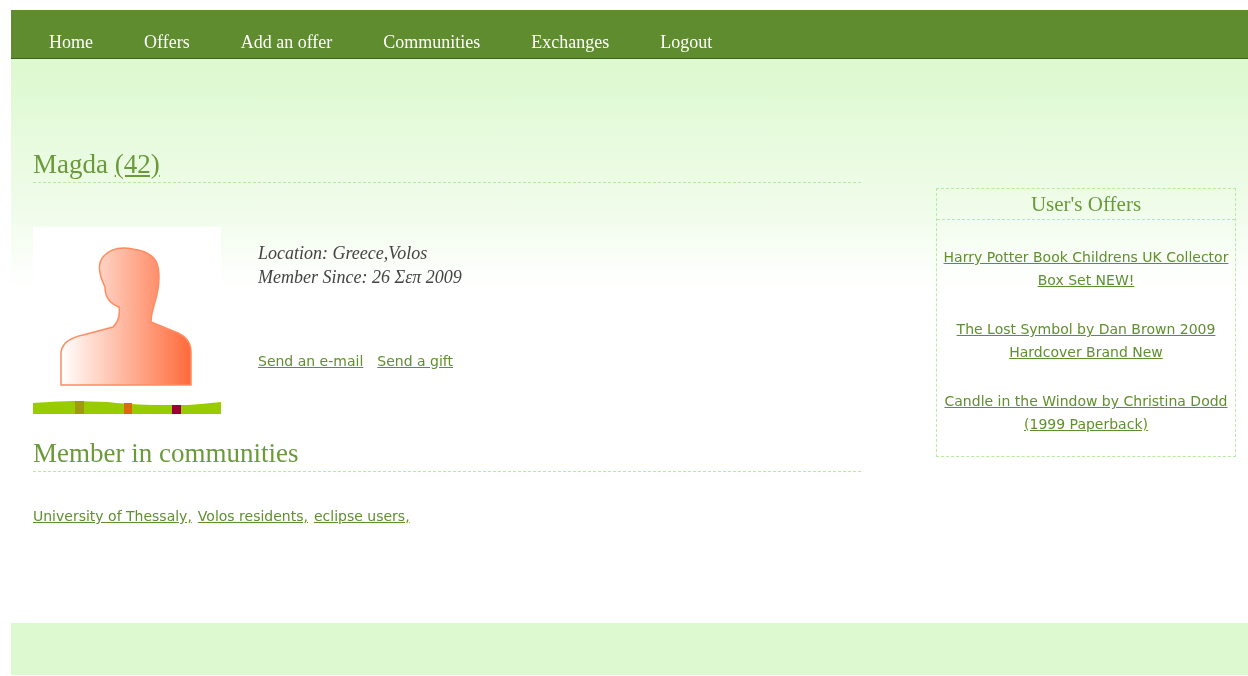 This screenshot has width=1248, height=676. What do you see at coordinates (1086, 413) in the screenshot?
I see `offer-link: Candle in the Window by Christina Dodd (1999 Paperback)` at bounding box center [1086, 413].